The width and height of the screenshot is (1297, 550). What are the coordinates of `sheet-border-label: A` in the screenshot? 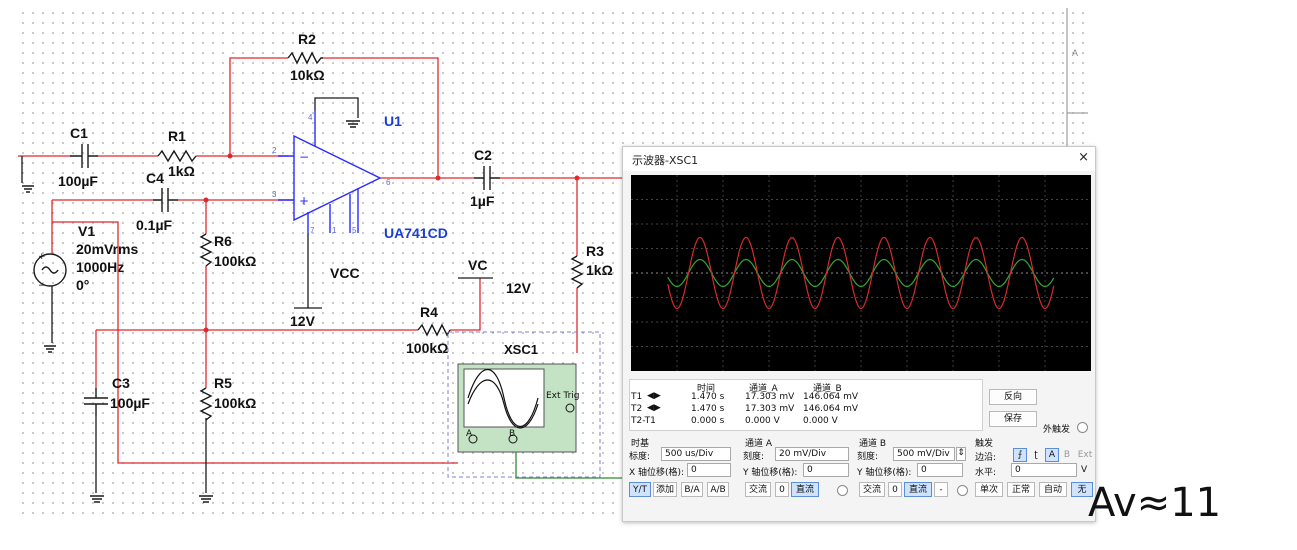 It's located at (1075, 53).